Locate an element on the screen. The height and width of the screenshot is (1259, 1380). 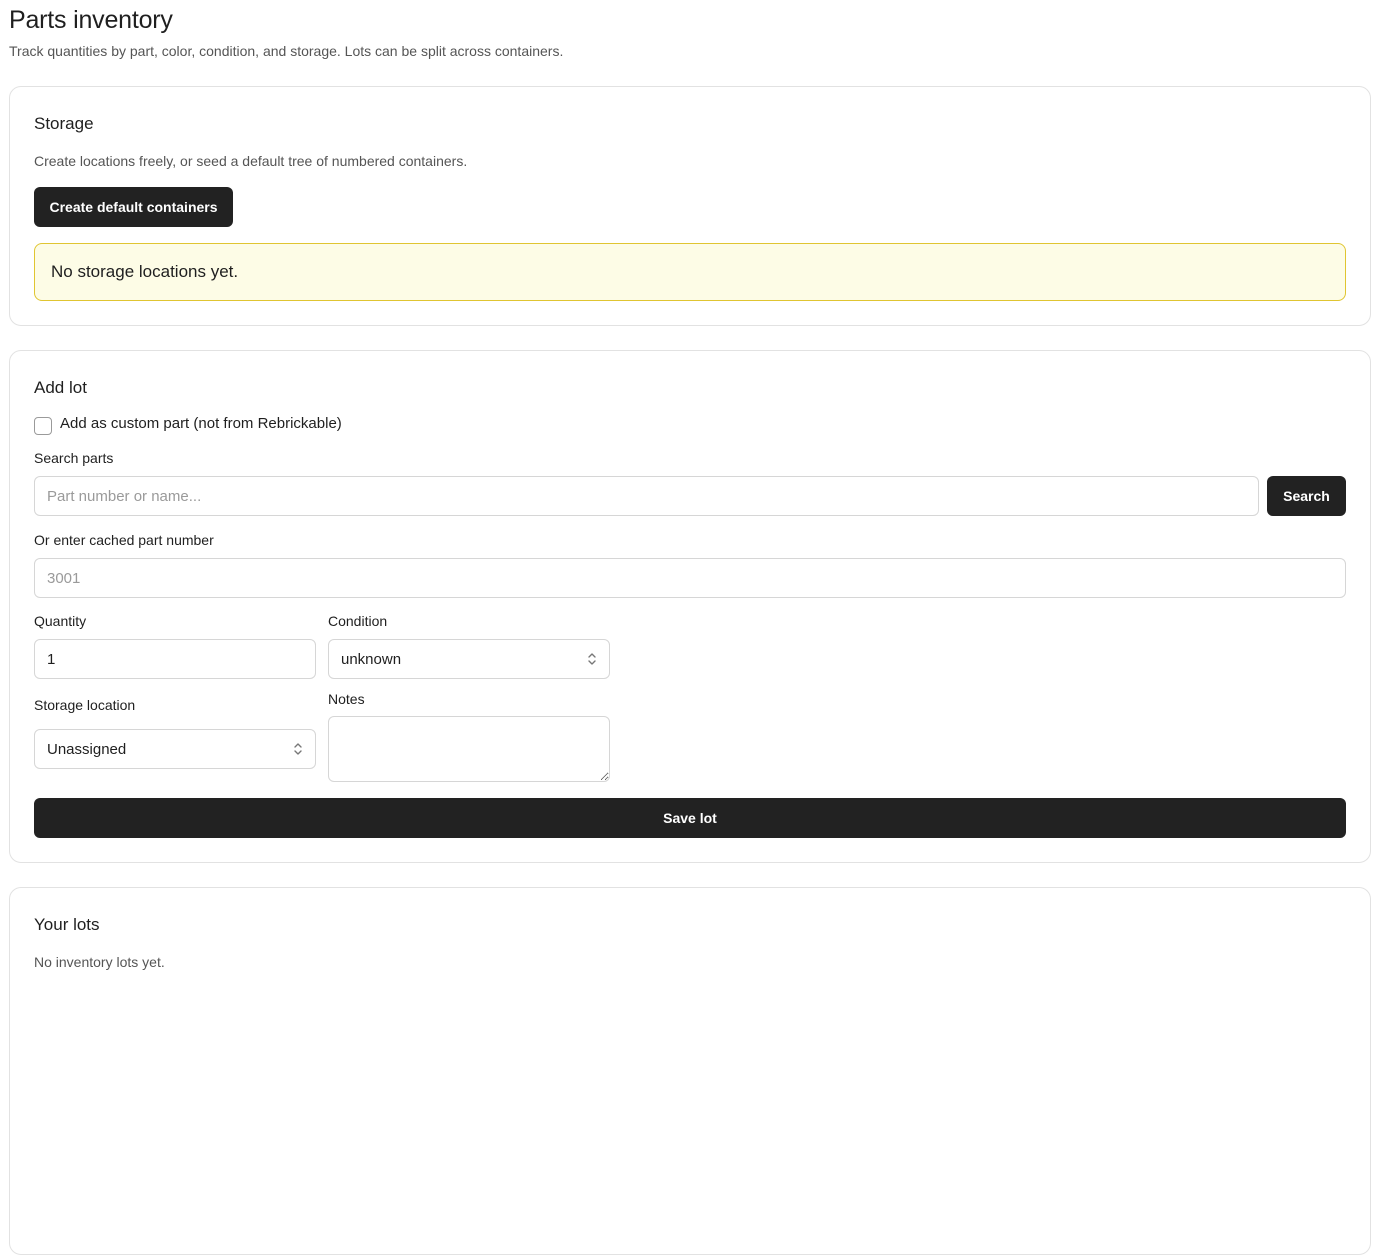
cached-part-label: Or enter cached part number is located at coordinates (124, 540).